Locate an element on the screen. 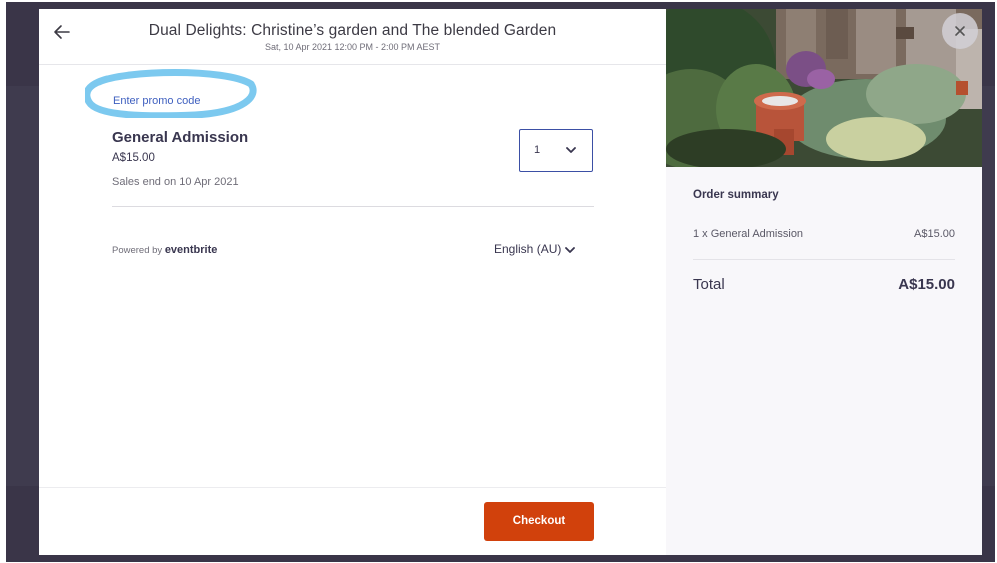  close-icon is located at coordinates (960, 31).